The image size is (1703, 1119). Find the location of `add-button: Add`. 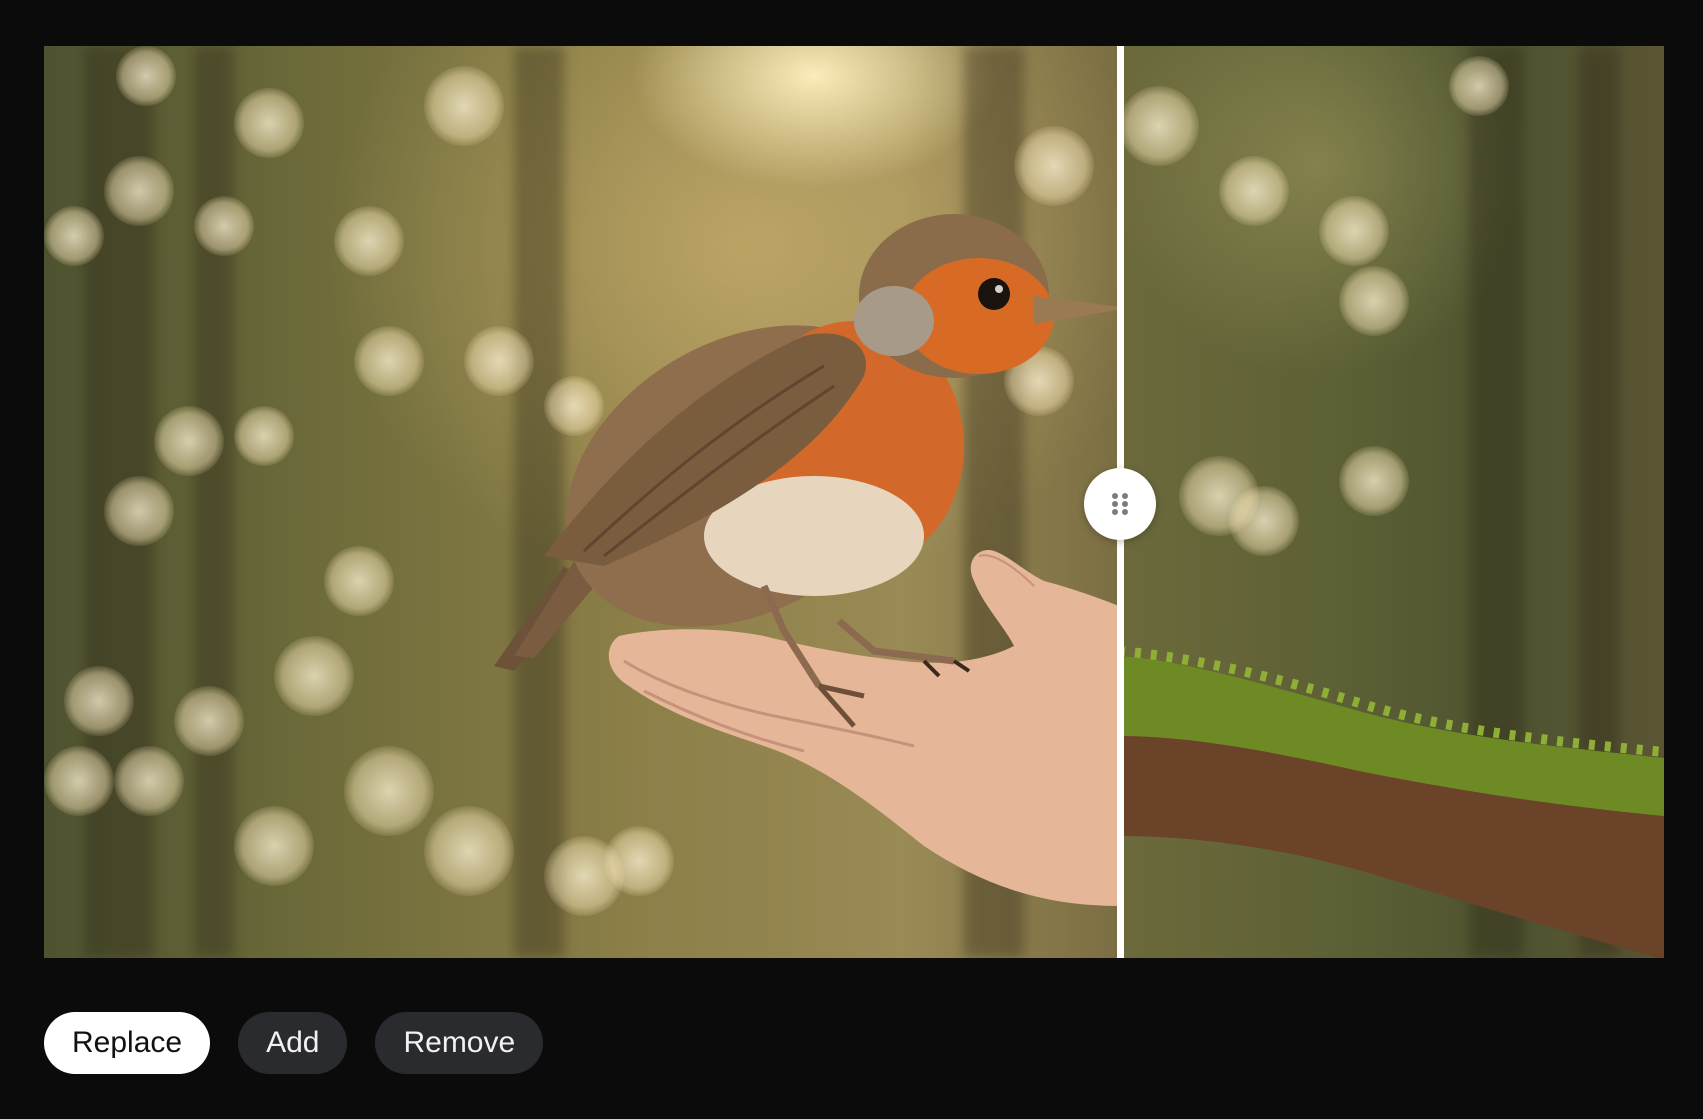

add-button: Add is located at coordinates (293, 1043).